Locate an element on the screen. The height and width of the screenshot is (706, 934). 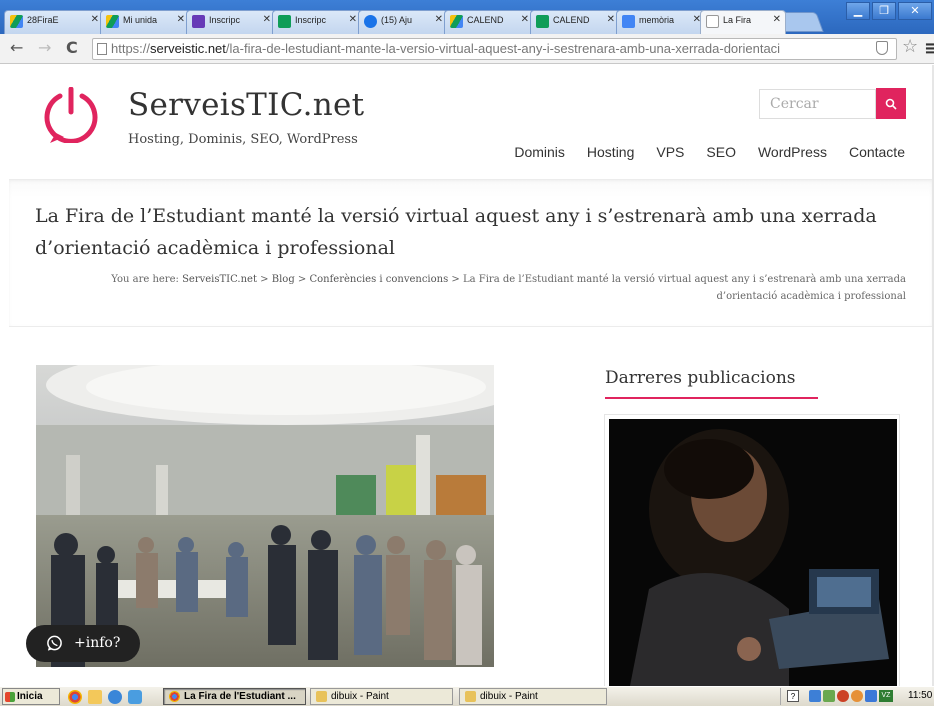
tab-label: (15) Aju is located at coordinates (397, 20).